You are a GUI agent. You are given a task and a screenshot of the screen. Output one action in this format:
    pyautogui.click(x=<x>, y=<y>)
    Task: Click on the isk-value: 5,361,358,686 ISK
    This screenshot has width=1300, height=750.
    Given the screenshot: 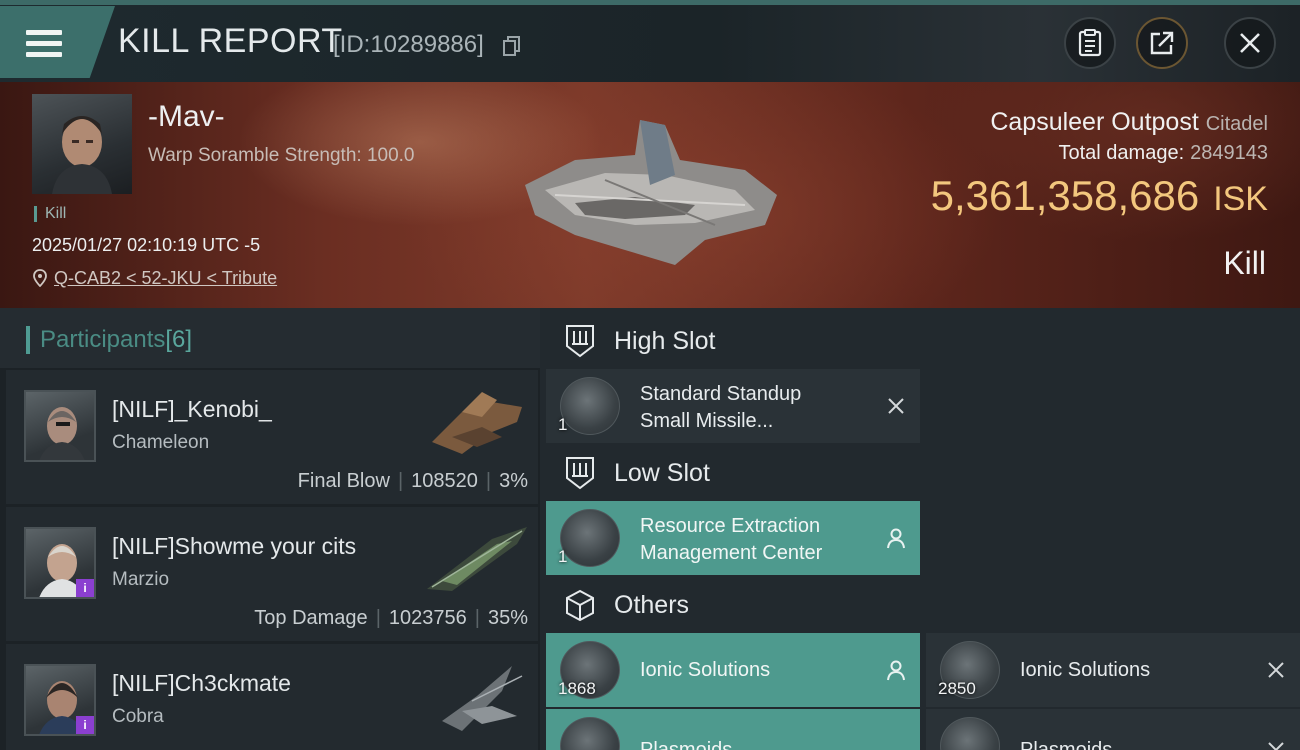 What is the action you would take?
    pyautogui.click(x=1099, y=196)
    